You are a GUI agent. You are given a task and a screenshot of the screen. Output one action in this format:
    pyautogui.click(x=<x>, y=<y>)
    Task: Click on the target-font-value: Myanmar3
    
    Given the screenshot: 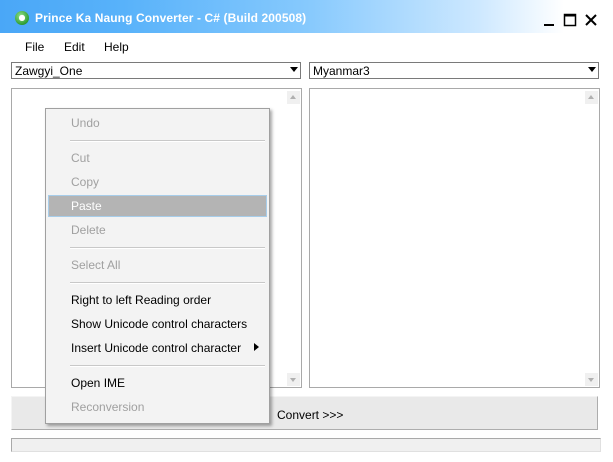 What is the action you would take?
    pyautogui.click(x=341, y=71)
    